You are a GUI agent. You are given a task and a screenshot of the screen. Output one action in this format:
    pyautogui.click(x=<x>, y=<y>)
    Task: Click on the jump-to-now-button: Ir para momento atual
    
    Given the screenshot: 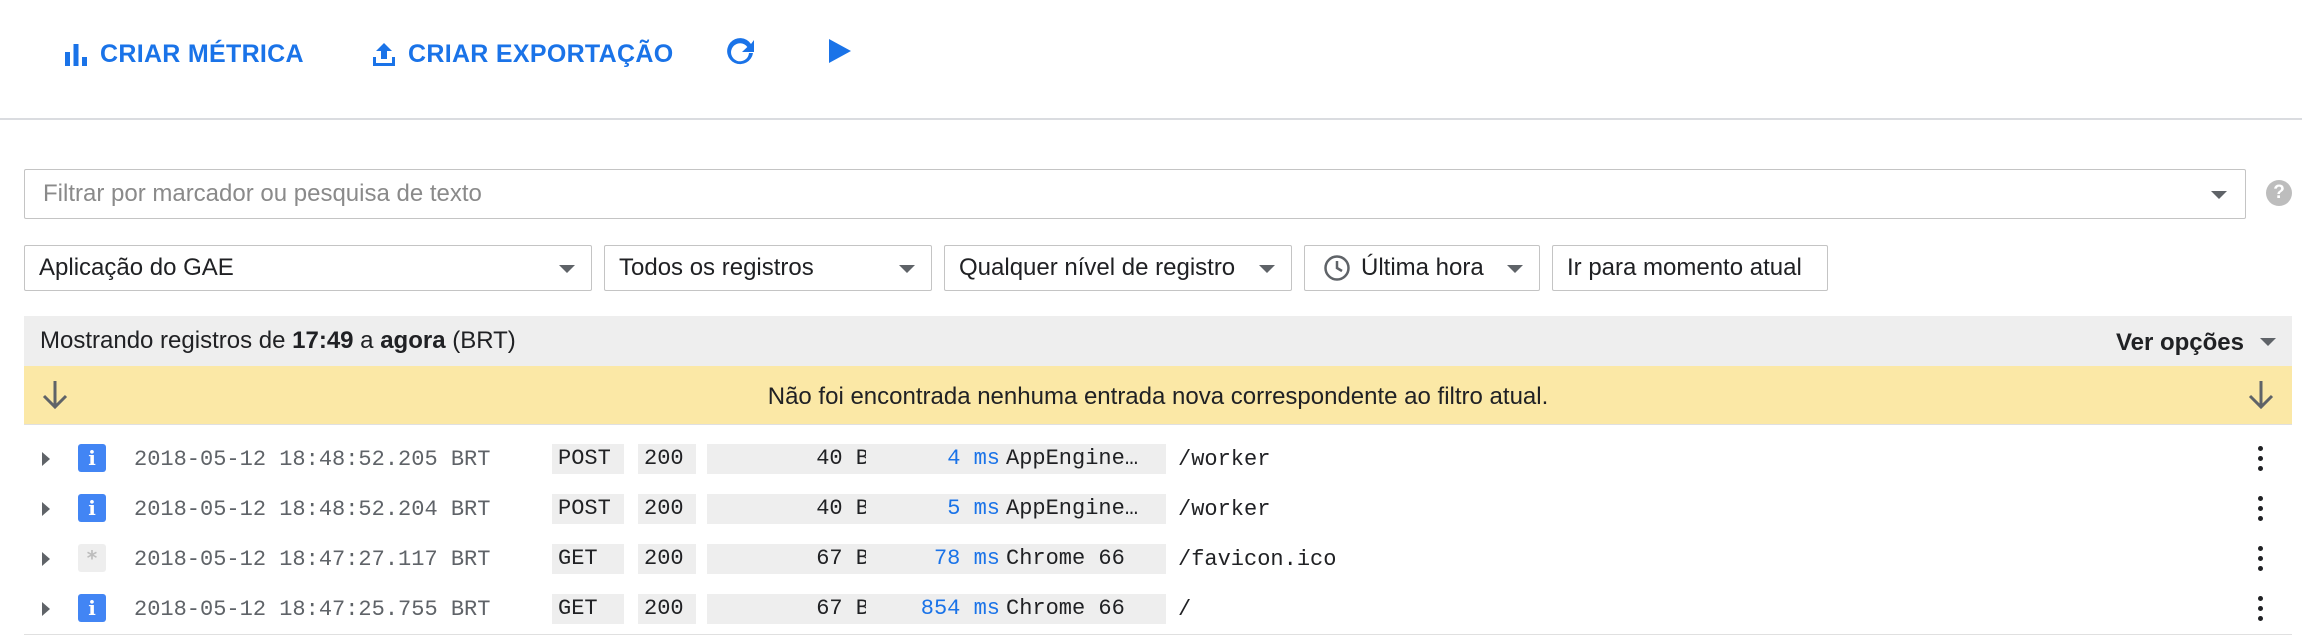 What is the action you would take?
    pyautogui.click(x=1690, y=268)
    